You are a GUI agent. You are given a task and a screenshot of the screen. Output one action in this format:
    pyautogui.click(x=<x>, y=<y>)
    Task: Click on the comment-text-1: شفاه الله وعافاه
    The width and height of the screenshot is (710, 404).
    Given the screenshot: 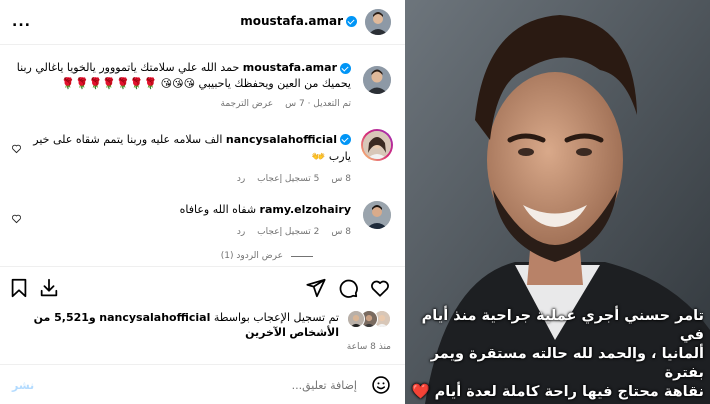 What is the action you would take?
    pyautogui.click(x=218, y=209)
    